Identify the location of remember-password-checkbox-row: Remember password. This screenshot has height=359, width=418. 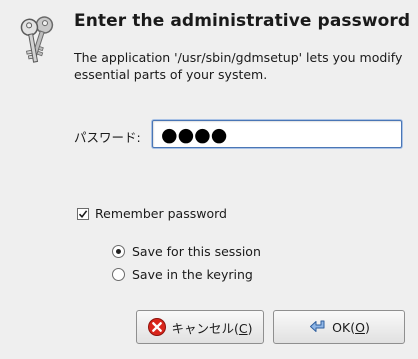
(152, 213).